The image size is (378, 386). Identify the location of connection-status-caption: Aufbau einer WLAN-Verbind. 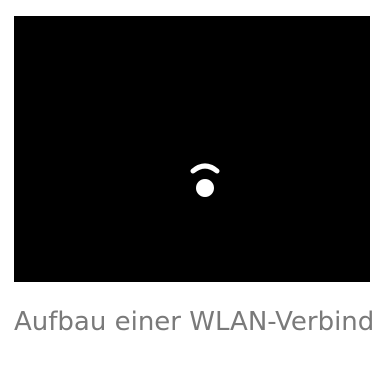
(194, 322).